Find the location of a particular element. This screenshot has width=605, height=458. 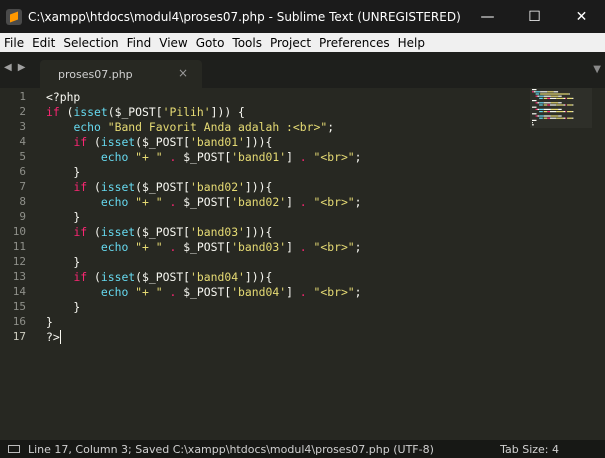

line-number: 4 is located at coordinates (22, 141).